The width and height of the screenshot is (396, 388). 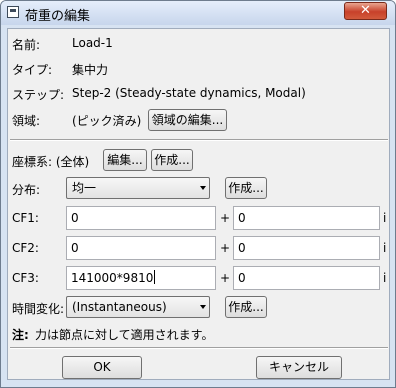 I want to click on text-cursor, so click(x=155, y=277).